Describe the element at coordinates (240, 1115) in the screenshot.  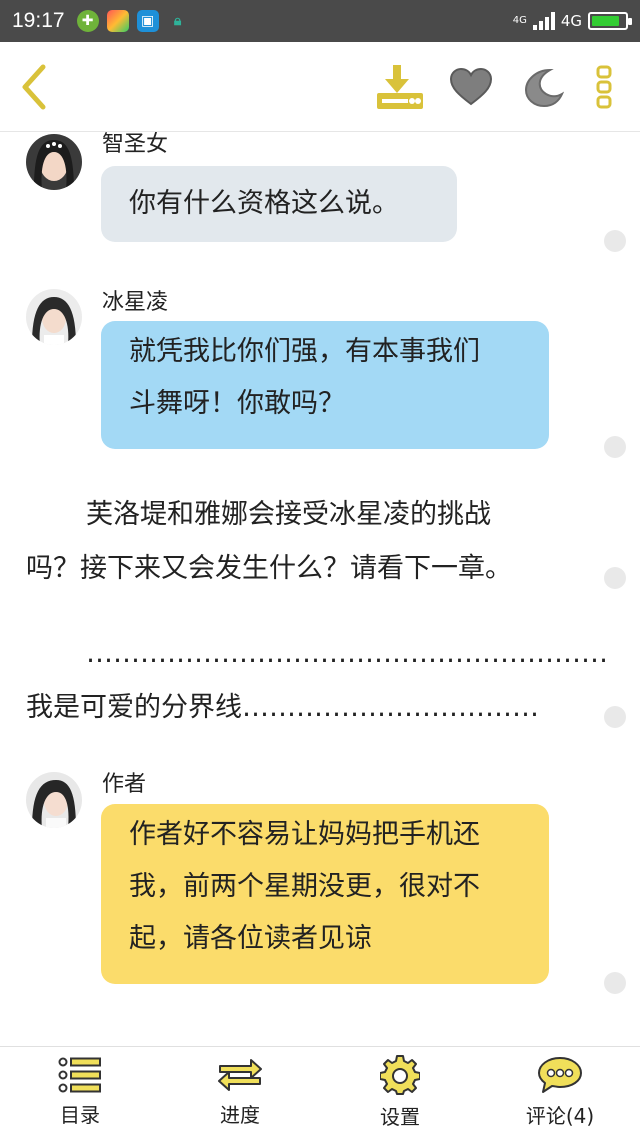
I see `nav-label: 进度` at that location.